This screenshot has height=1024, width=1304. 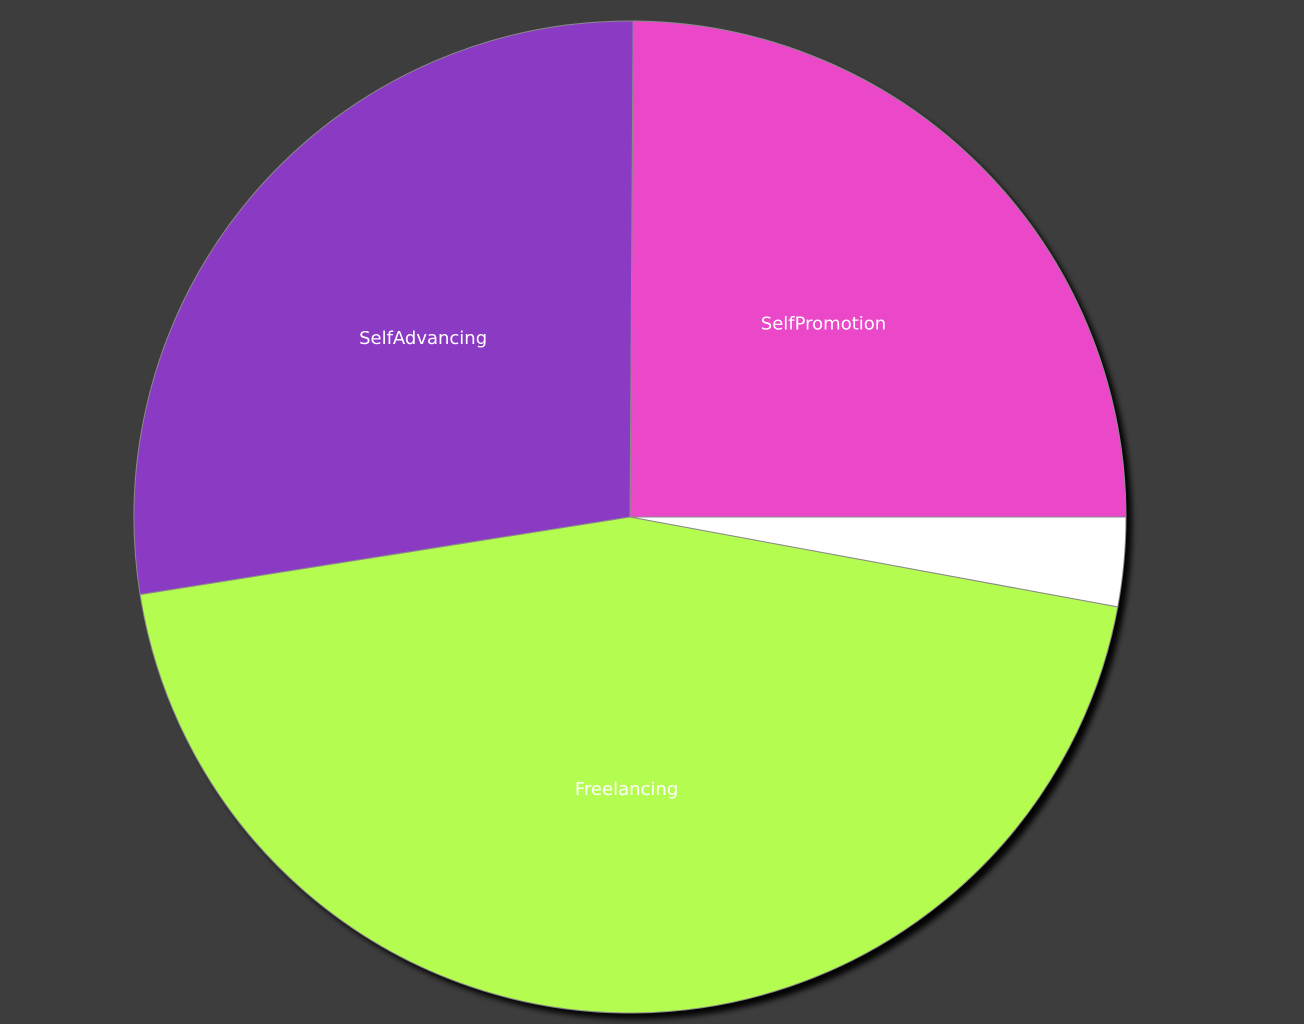 I want to click on slice-label-selfadvancing: SelfAdvancing, so click(x=423, y=338).